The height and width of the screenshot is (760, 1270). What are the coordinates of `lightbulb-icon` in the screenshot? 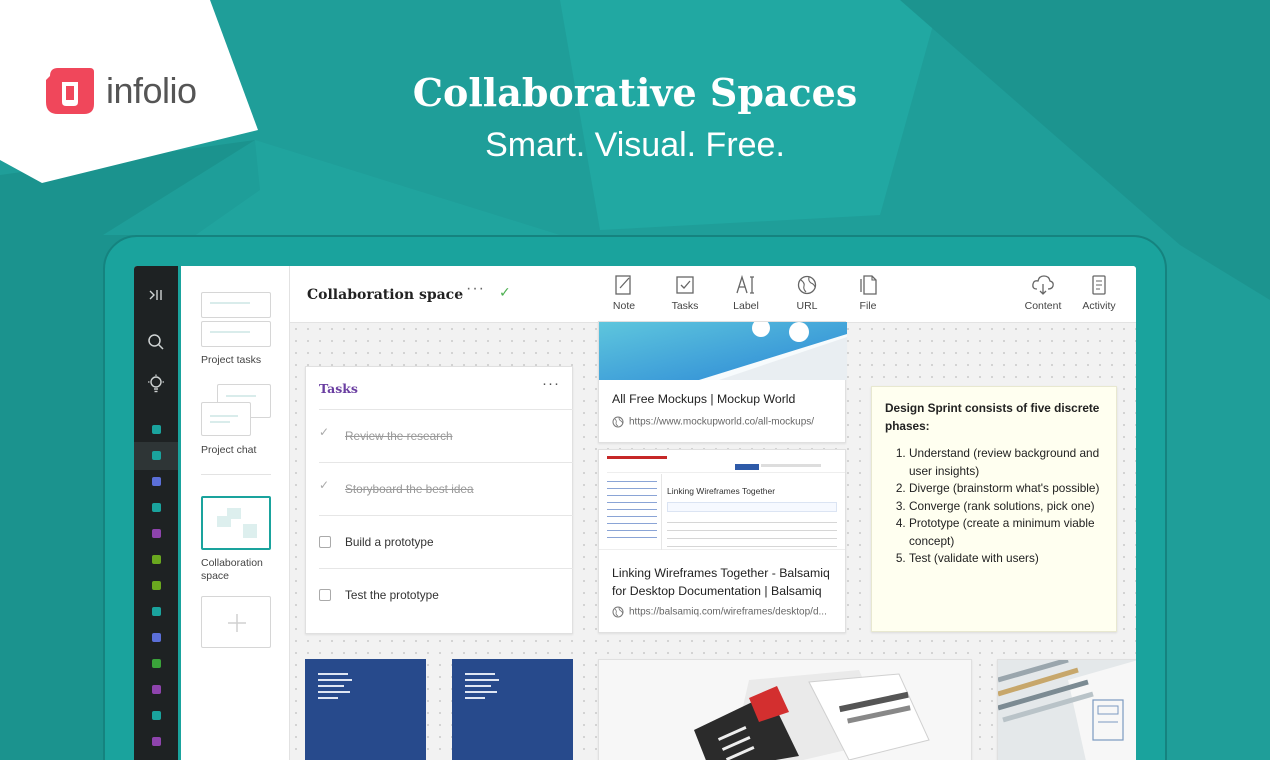 It's located at (156, 386).